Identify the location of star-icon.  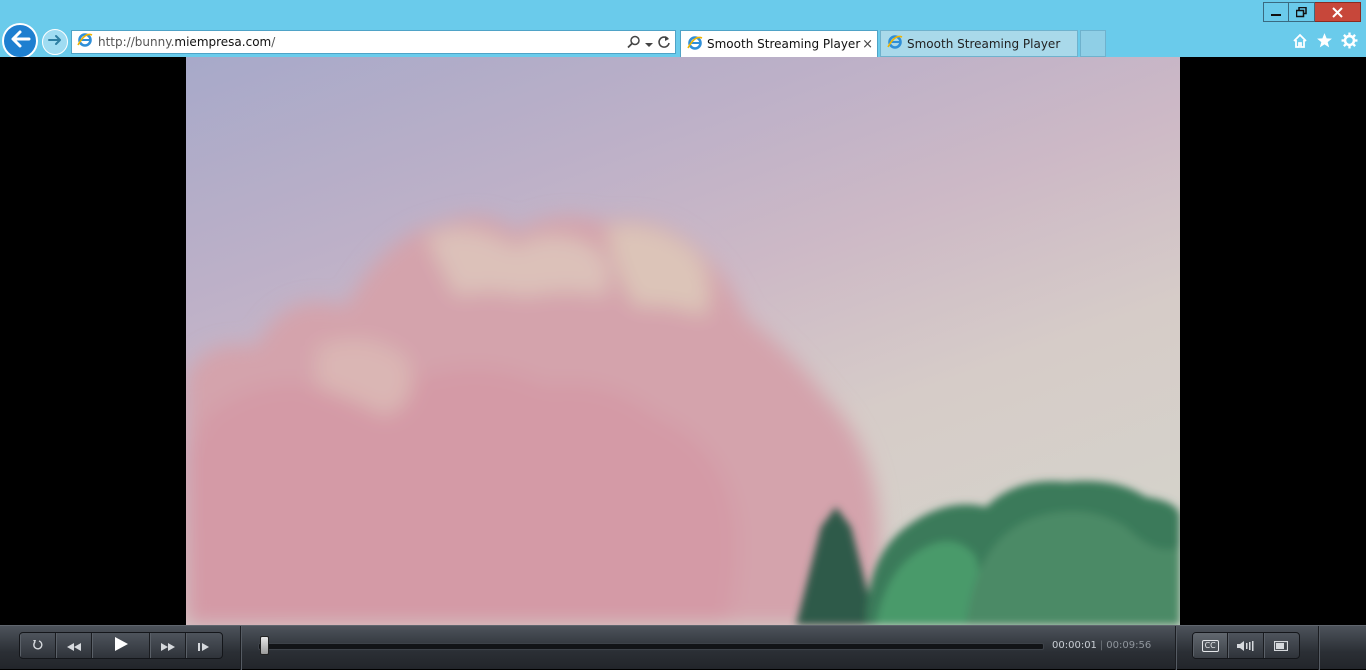
(1324, 42).